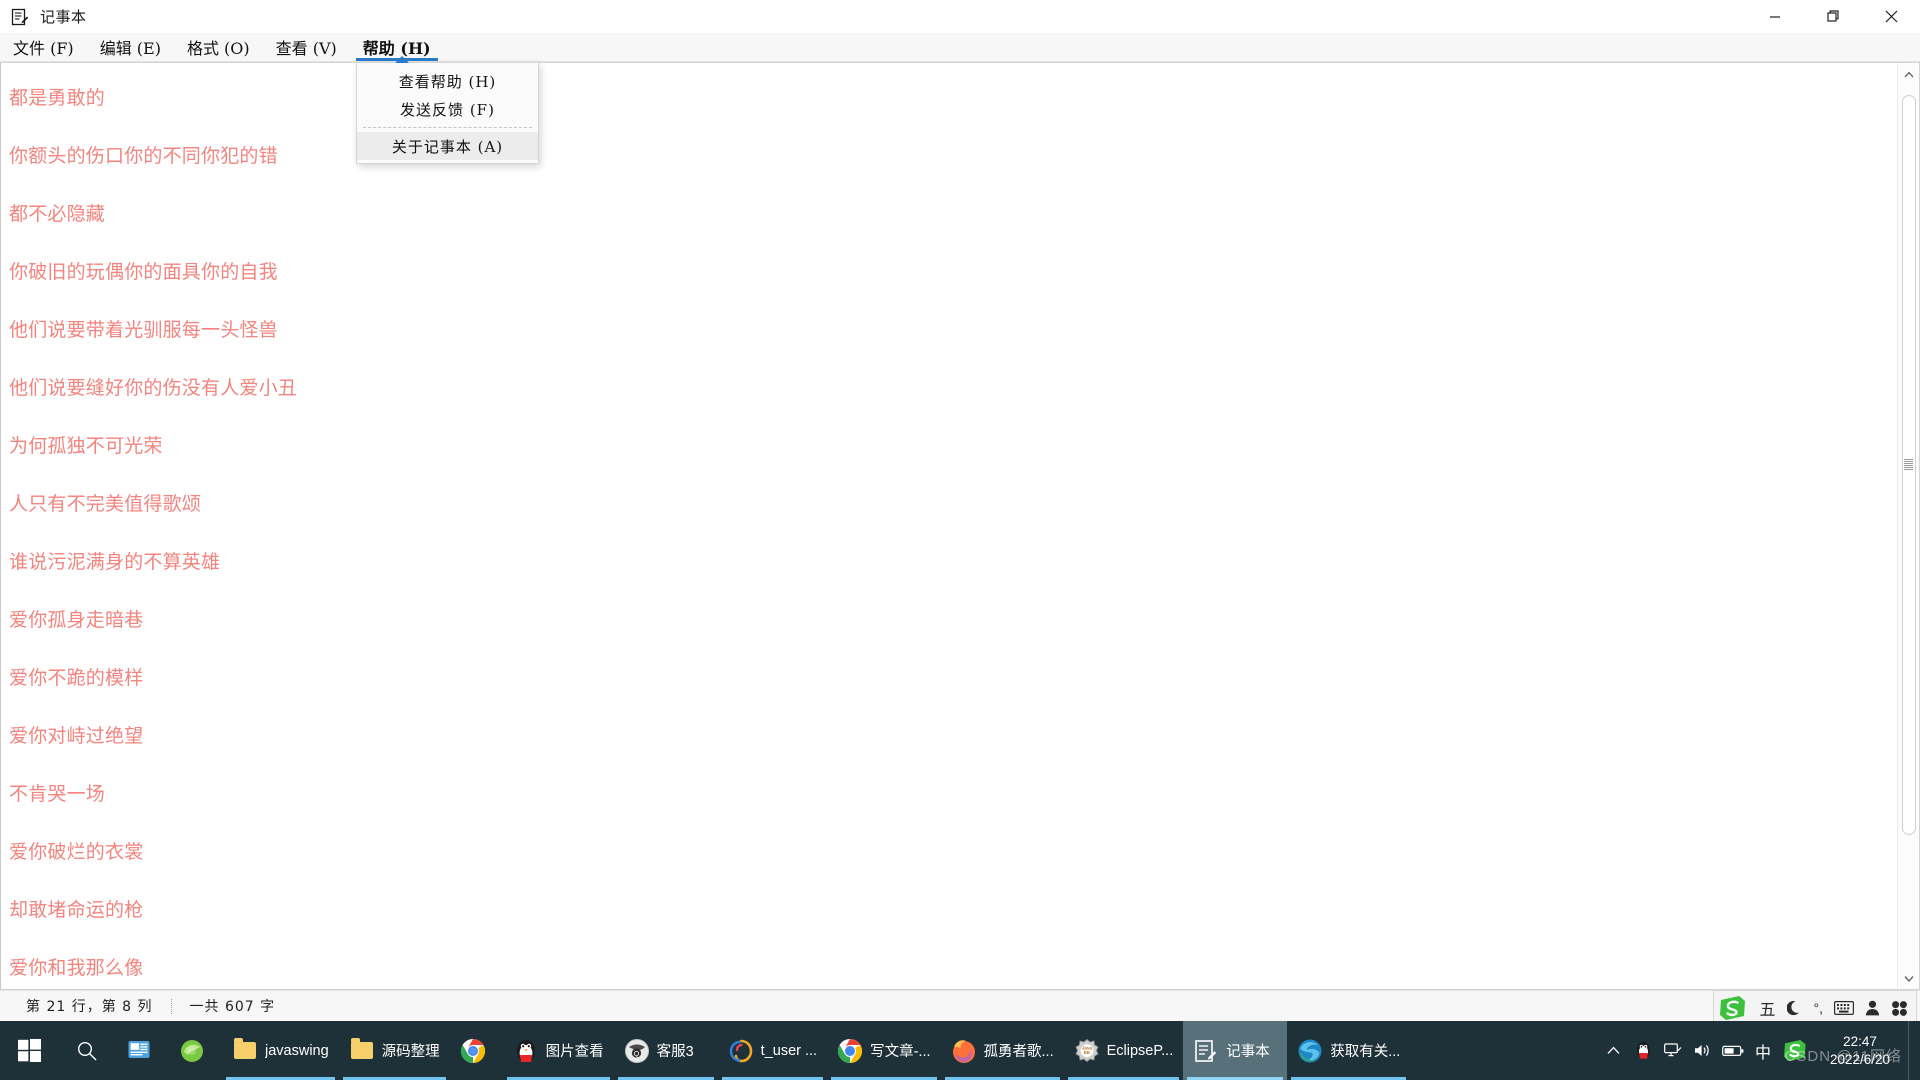 The height and width of the screenshot is (1080, 1920). Describe the element at coordinates (1891, 16) in the screenshot. I see `close-button` at that location.